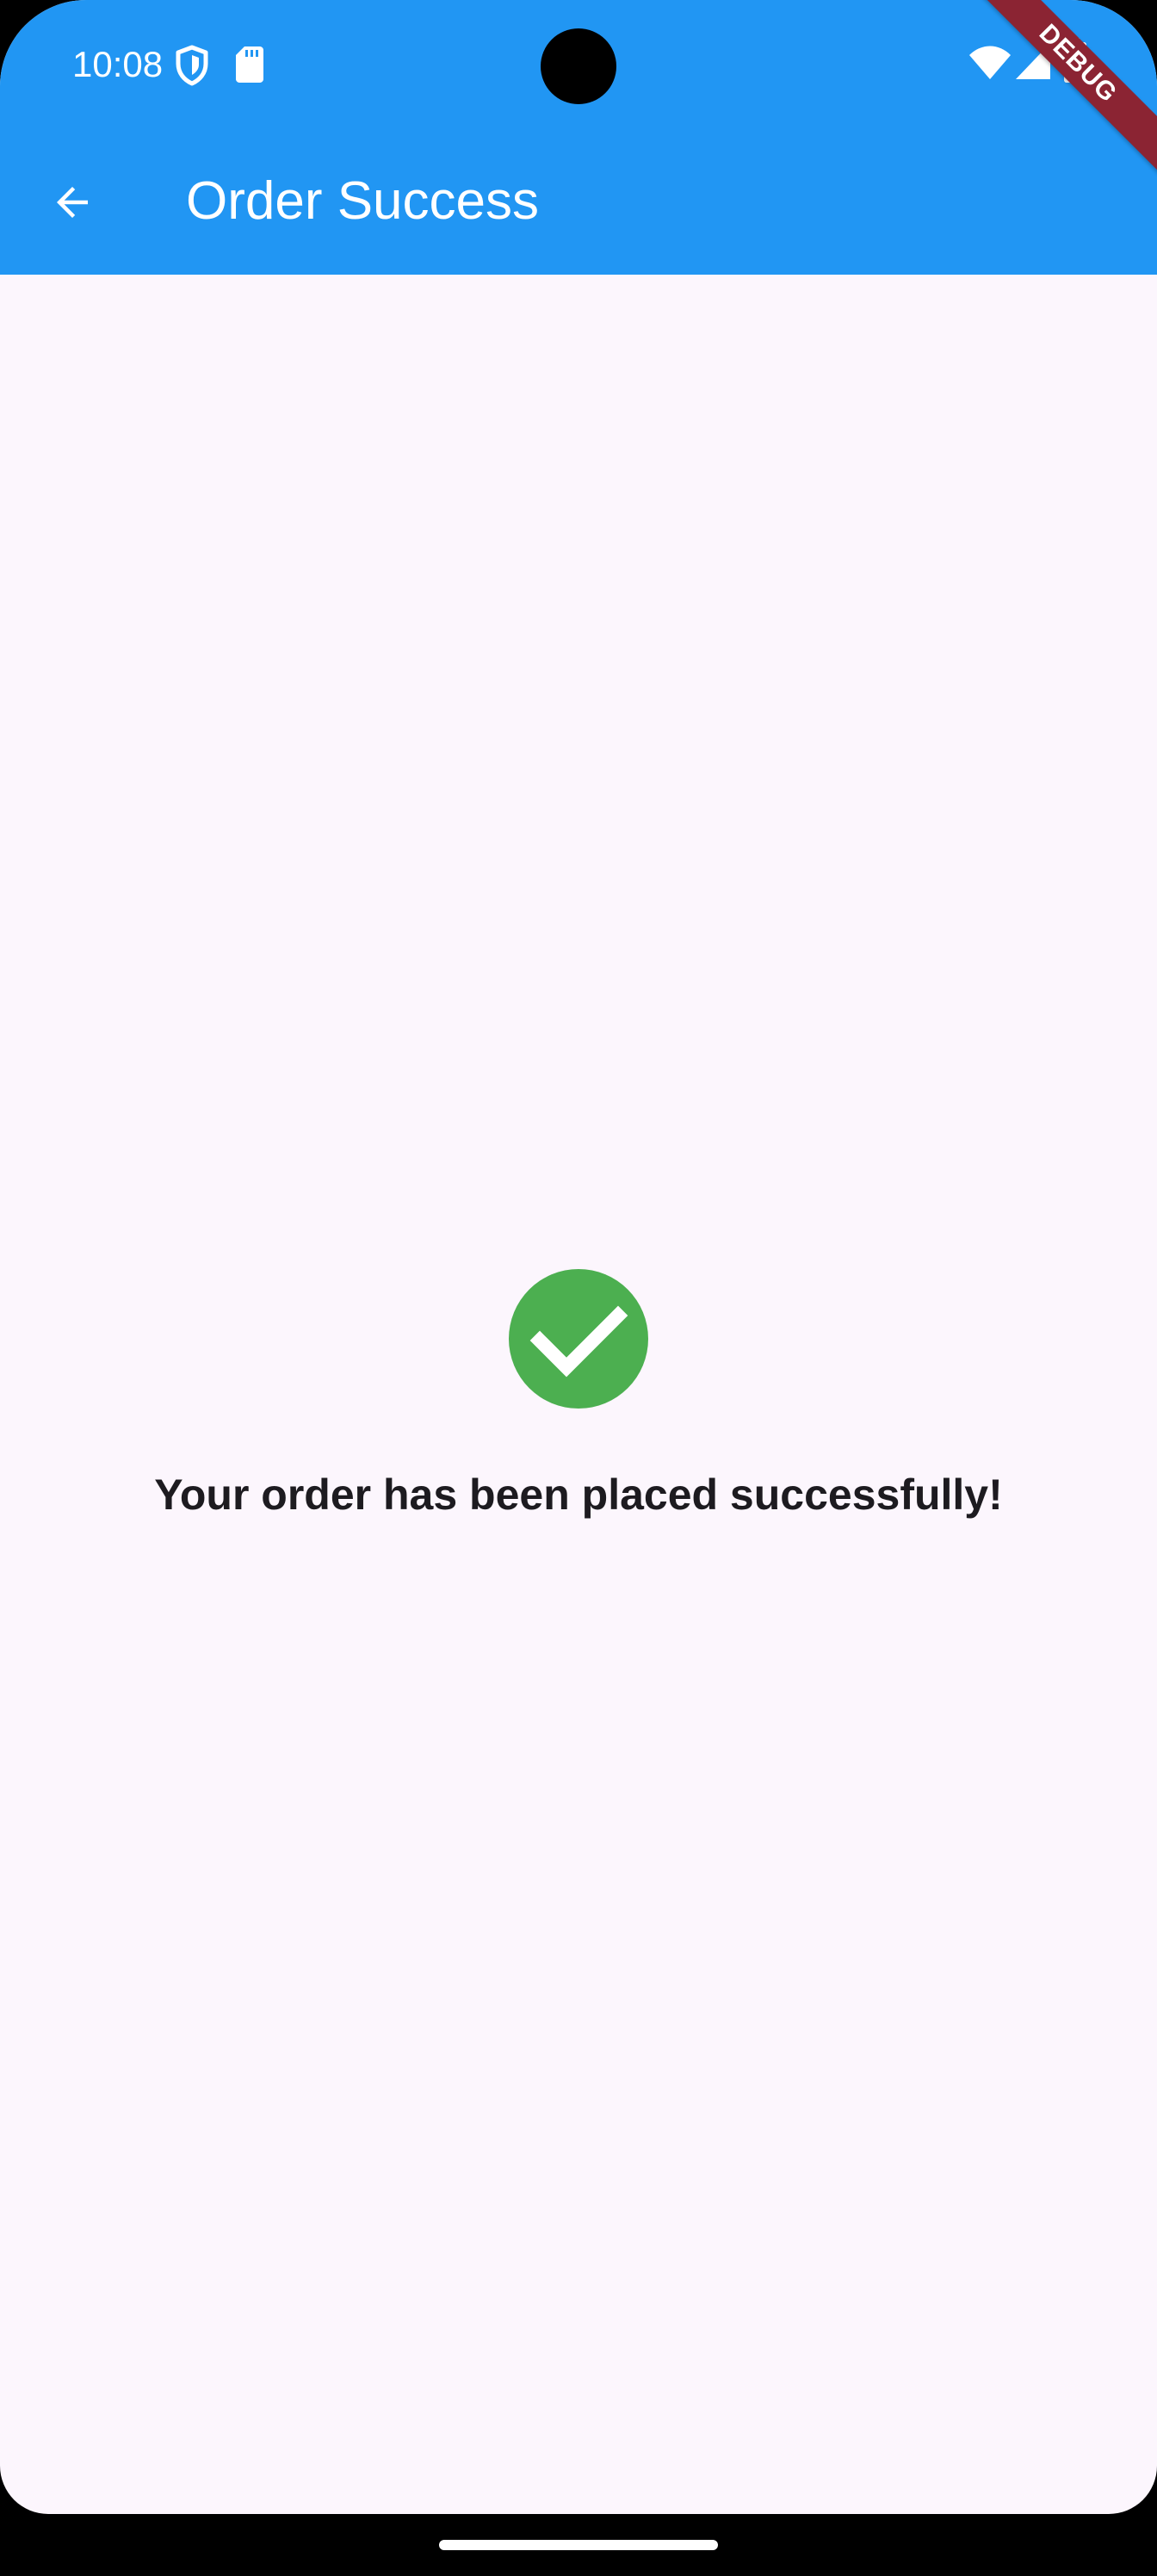 The width and height of the screenshot is (1157, 2576). Describe the element at coordinates (192, 65) in the screenshot. I see `shield-icon` at that location.